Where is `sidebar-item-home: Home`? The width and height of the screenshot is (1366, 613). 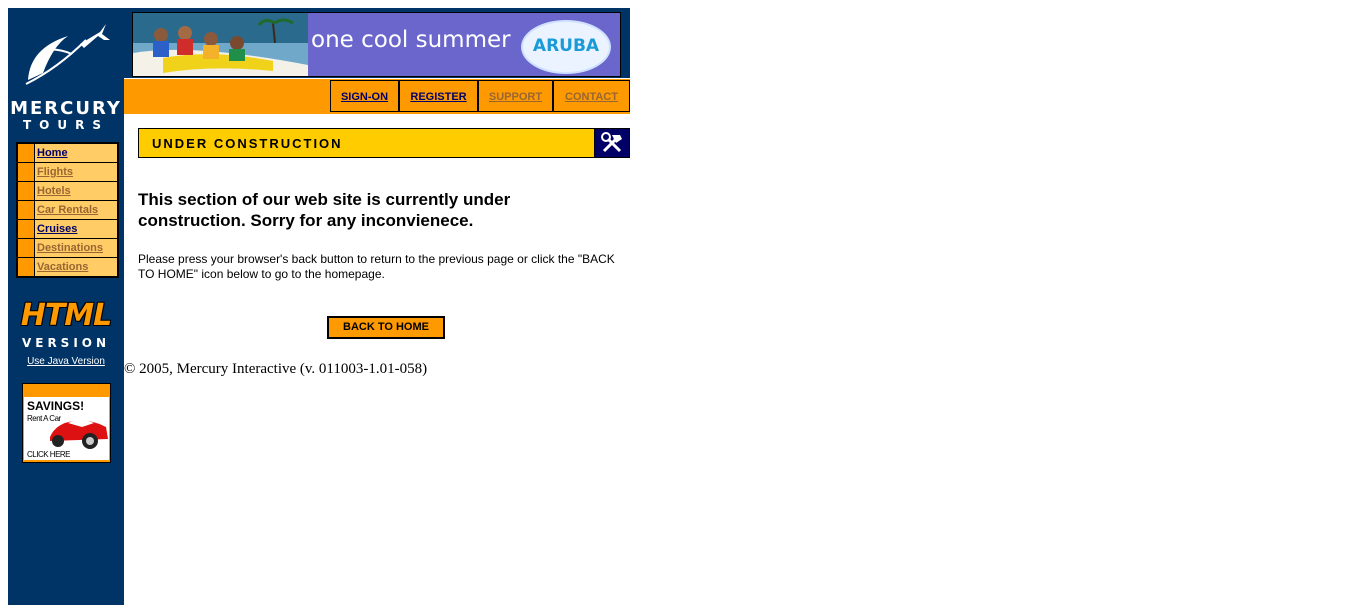
sidebar-item-home: Home is located at coordinates (67, 153).